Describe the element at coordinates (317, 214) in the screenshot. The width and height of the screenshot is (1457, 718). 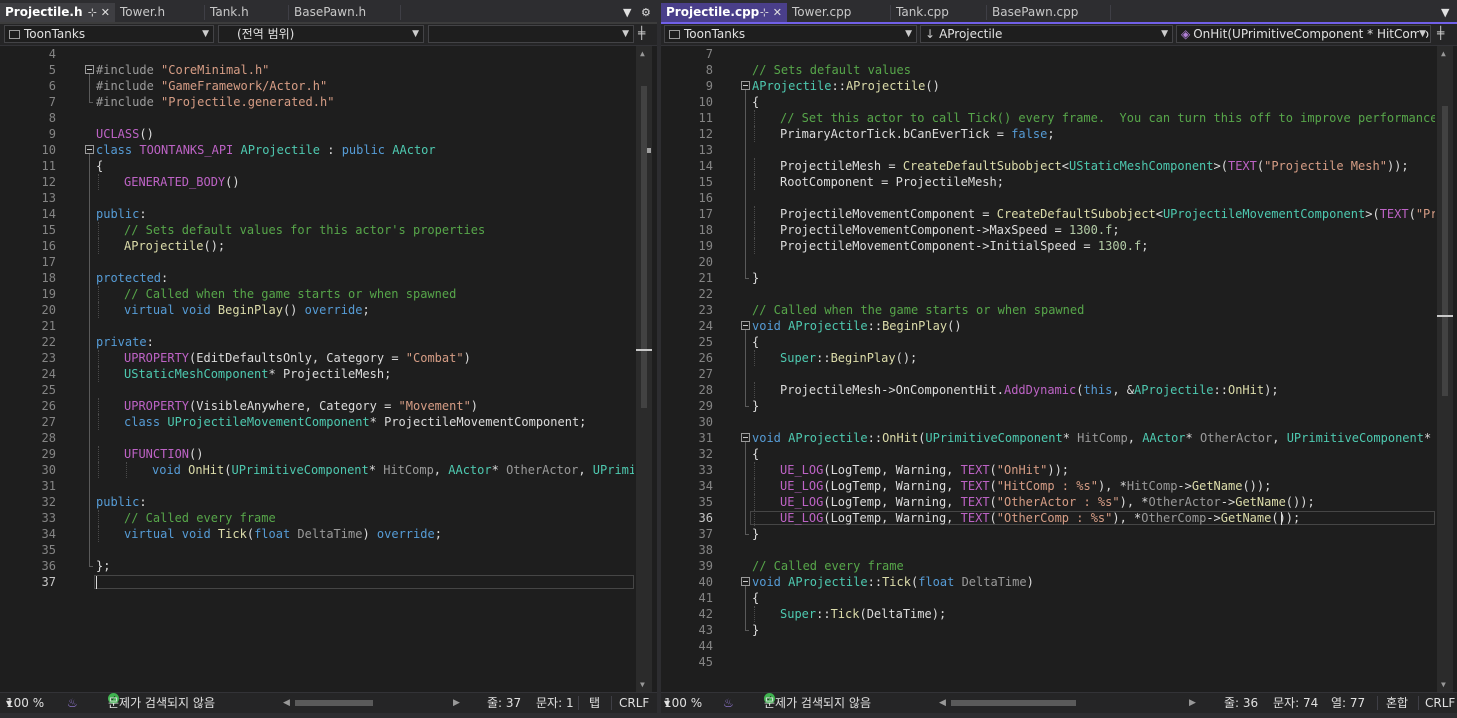
I see `code-line: 14 public:` at that location.